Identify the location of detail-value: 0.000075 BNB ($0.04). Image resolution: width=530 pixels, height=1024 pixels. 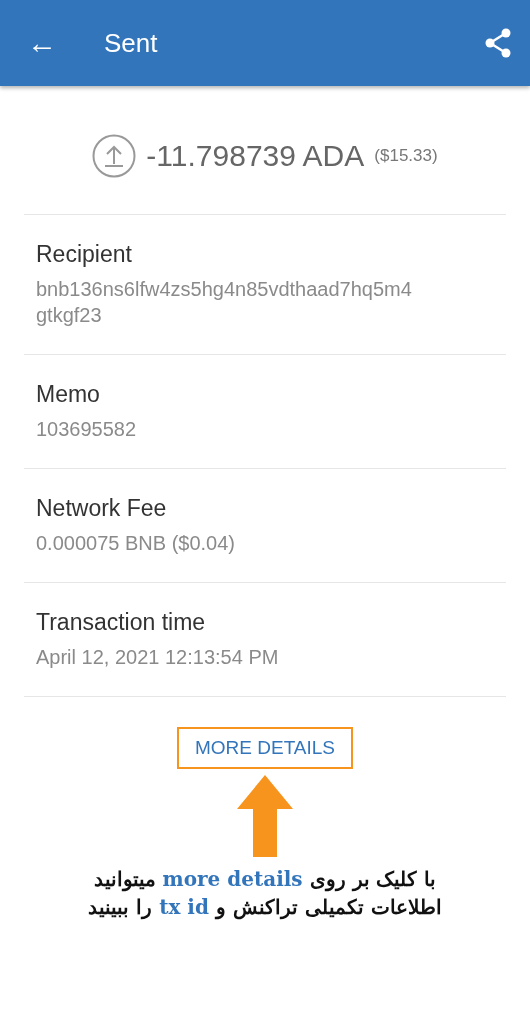
(136, 543).